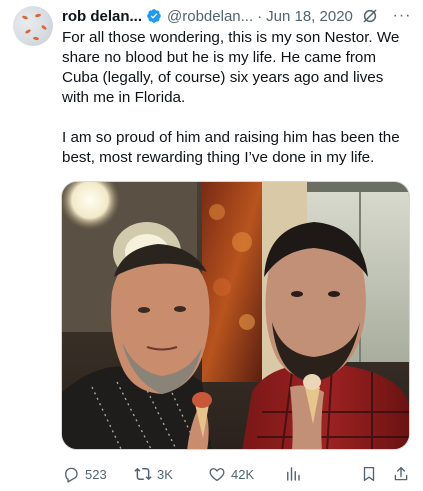 This screenshot has width=423, height=491. I want to click on tweet-actions: 523 3K 42K, so click(237, 474).